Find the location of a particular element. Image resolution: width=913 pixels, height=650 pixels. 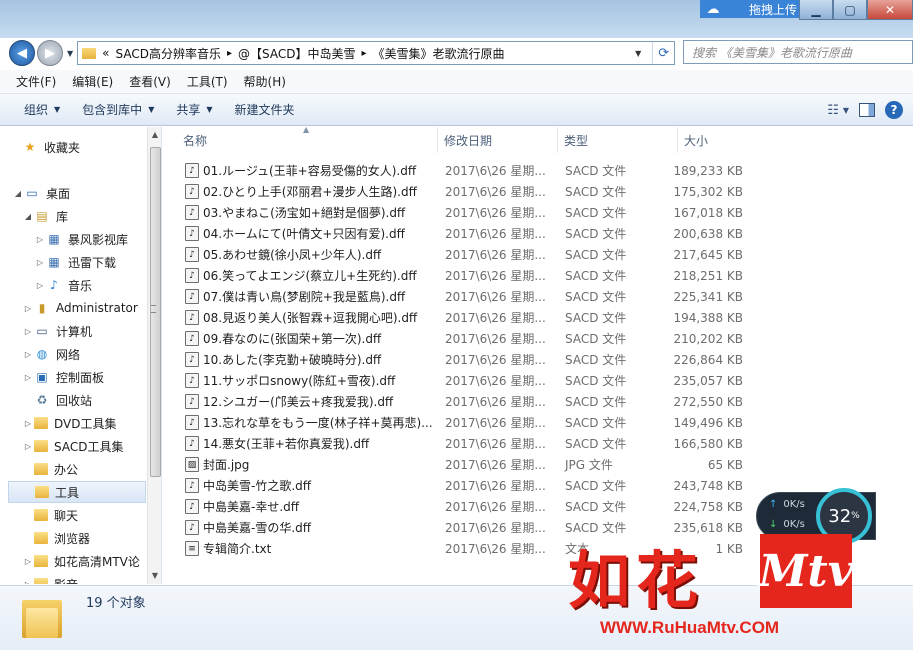

nav-xunlei-downloads: ▷ ▦ 迅雷下载 is located at coordinates (75, 262).